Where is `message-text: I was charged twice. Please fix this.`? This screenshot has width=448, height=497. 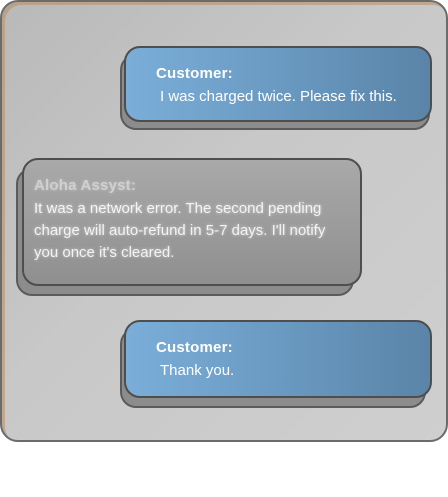 message-text: I was charged twice. Please fix this. is located at coordinates (278, 96).